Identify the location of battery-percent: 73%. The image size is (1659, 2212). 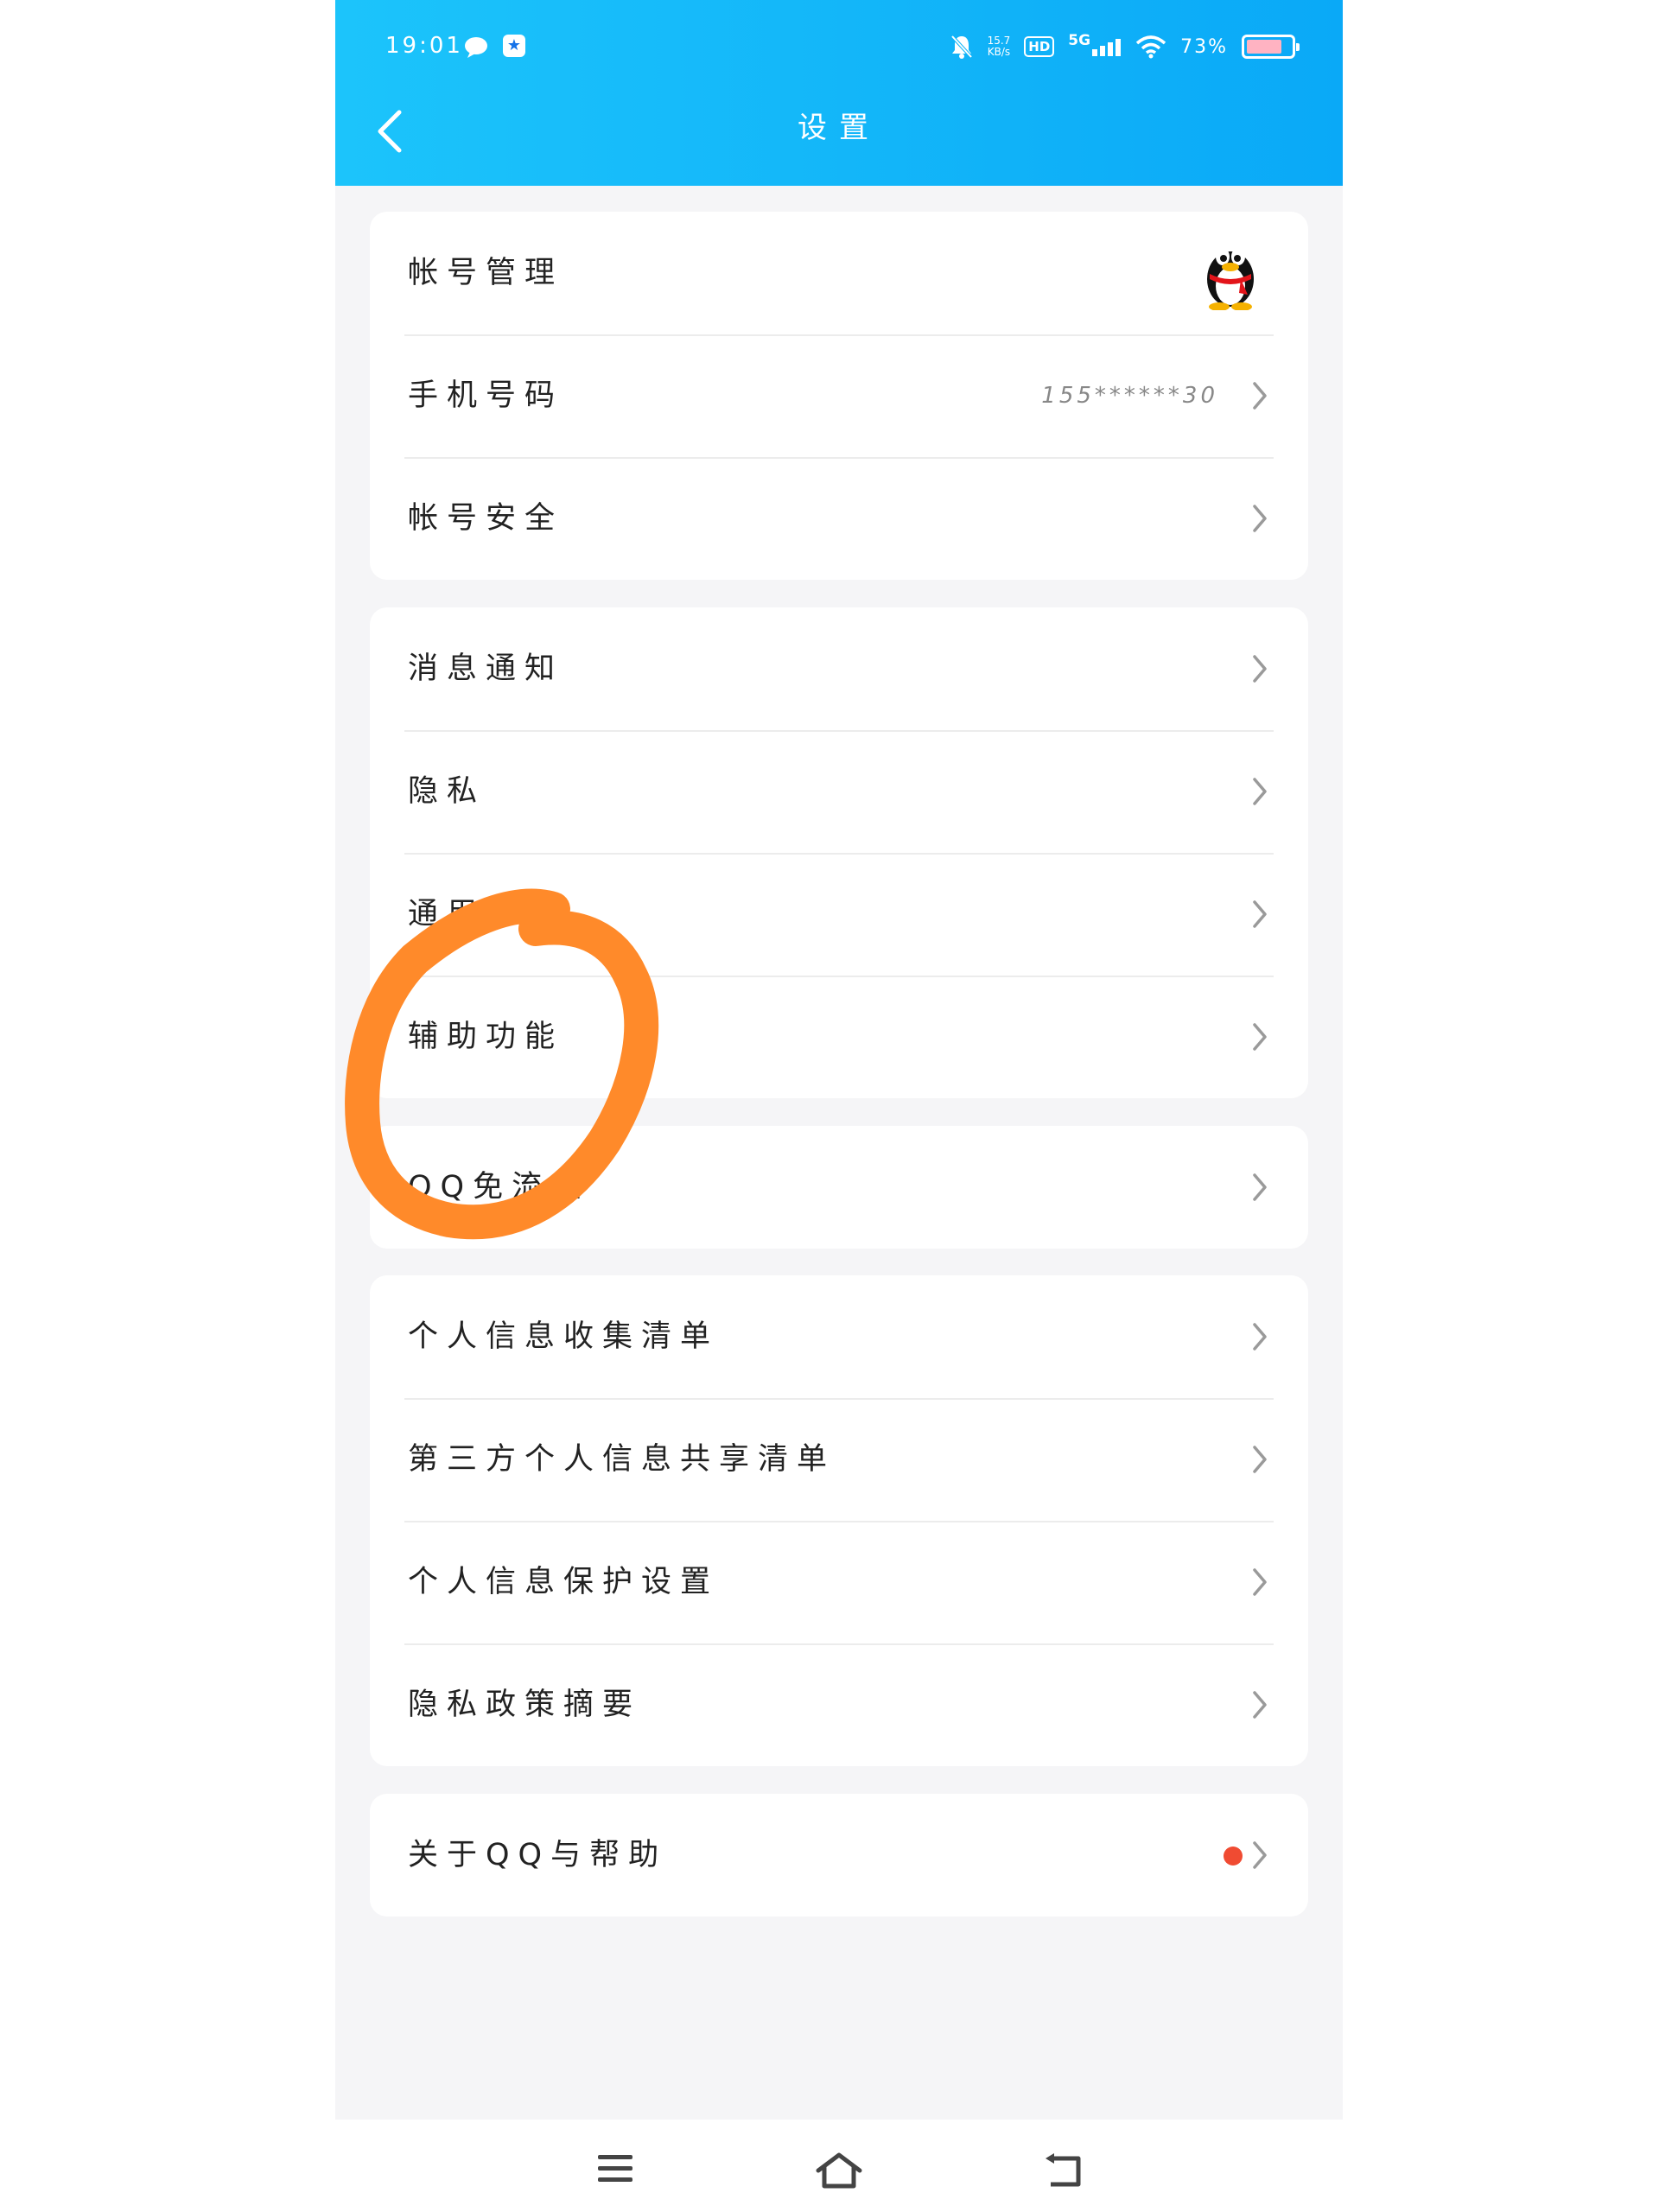
(1204, 46).